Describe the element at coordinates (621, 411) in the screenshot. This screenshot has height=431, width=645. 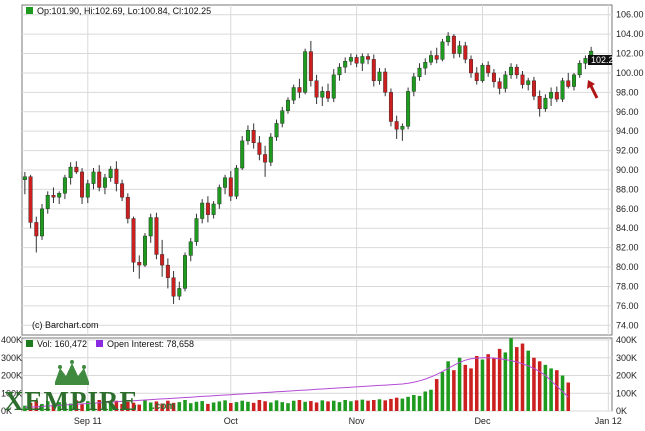
I see `volume-tick-label-right: 0K` at that location.